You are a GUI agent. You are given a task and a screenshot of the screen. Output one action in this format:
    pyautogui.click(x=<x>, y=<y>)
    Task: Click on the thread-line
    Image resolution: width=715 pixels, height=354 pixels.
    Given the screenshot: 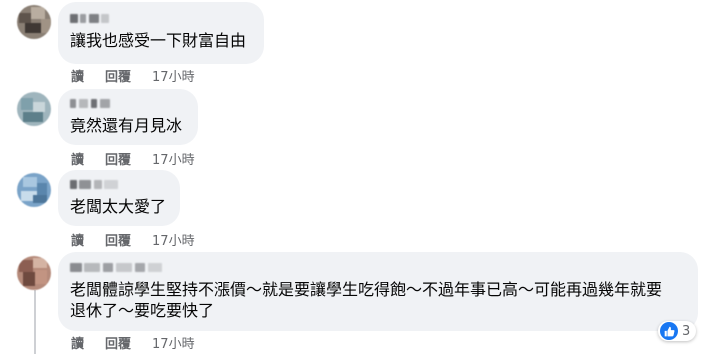 What is the action you would take?
    pyautogui.click(x=35, y=322)
    